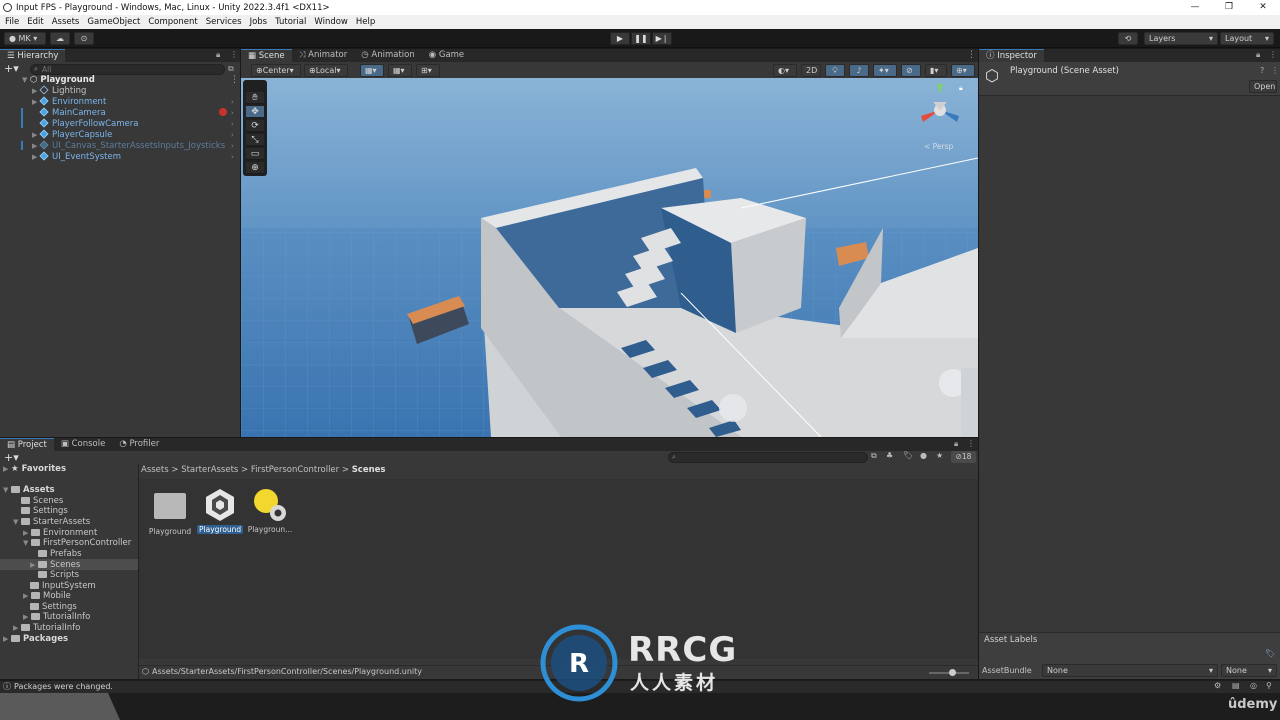  I want to click on menu-services: Services, so click(224, 22).